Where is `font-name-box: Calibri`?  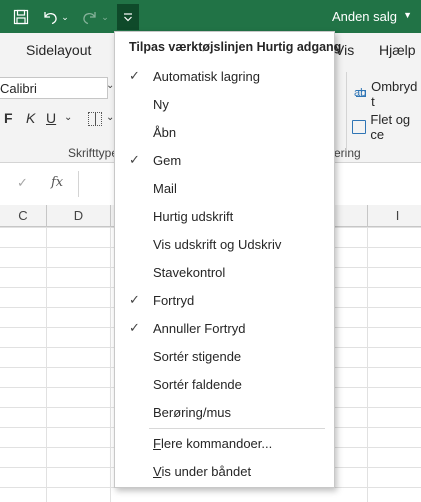 font-name-box: Calibri is located at coordinates (54, 88).